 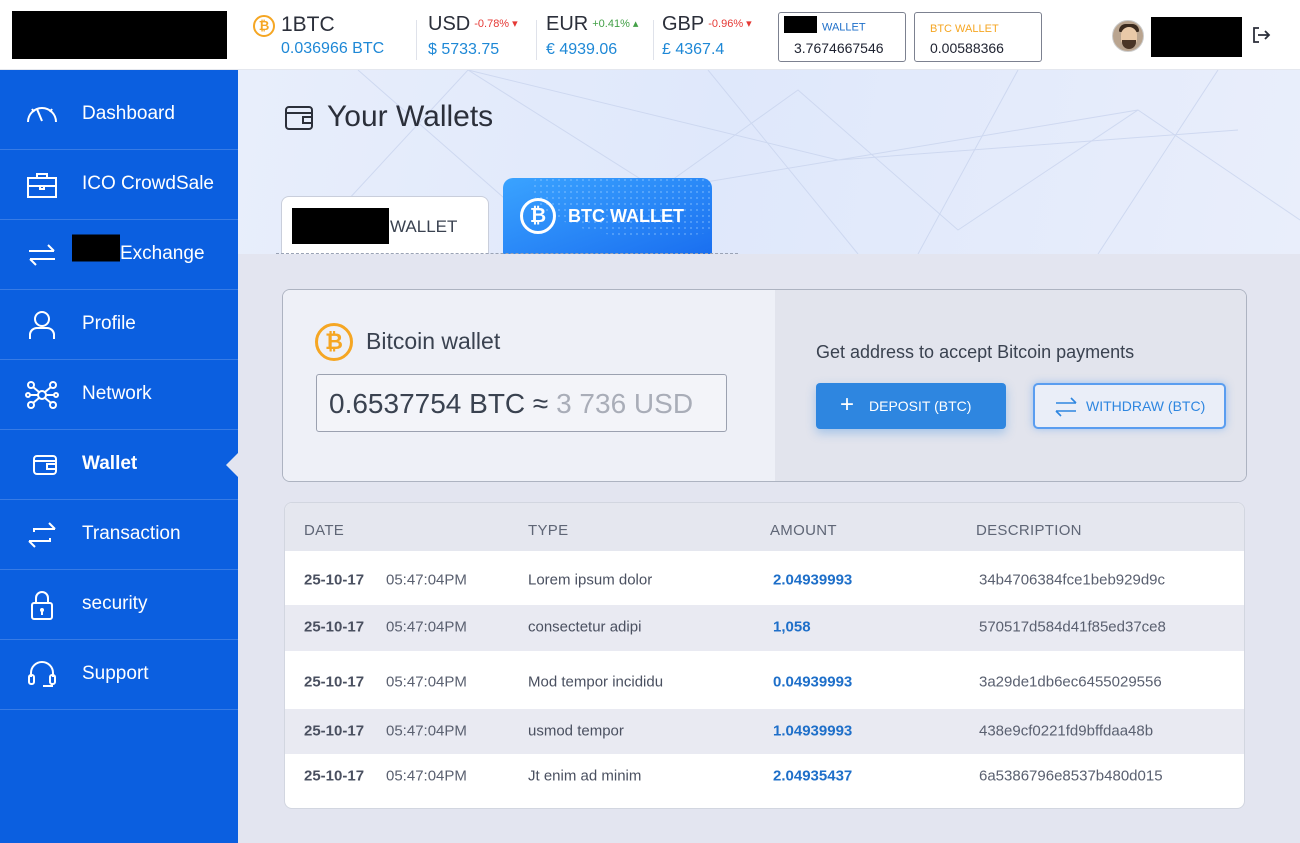 I want to click on sidebar-item-ico-crowdsale: ICO CrowdSale, so click(x=119, y=185).